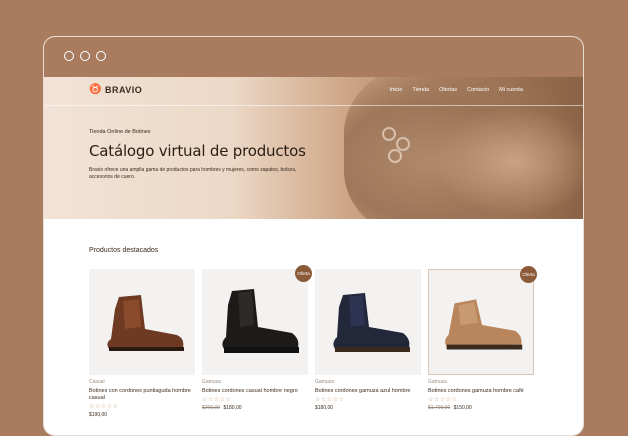  What do you see at coordinates (448, 90) in the screenshot?
I see `menu-item-ofertas: Ofertas` at bounding box center [448, 90].